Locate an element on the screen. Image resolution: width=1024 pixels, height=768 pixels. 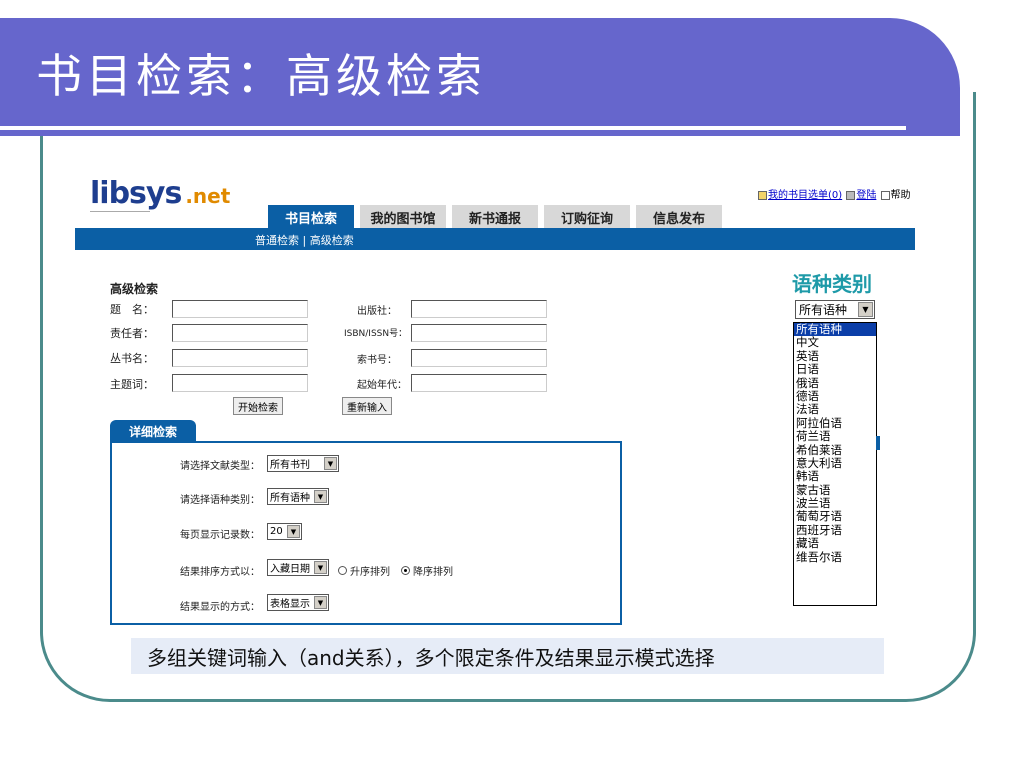
title-label: 题 名： is located at coordinates (132, 309).